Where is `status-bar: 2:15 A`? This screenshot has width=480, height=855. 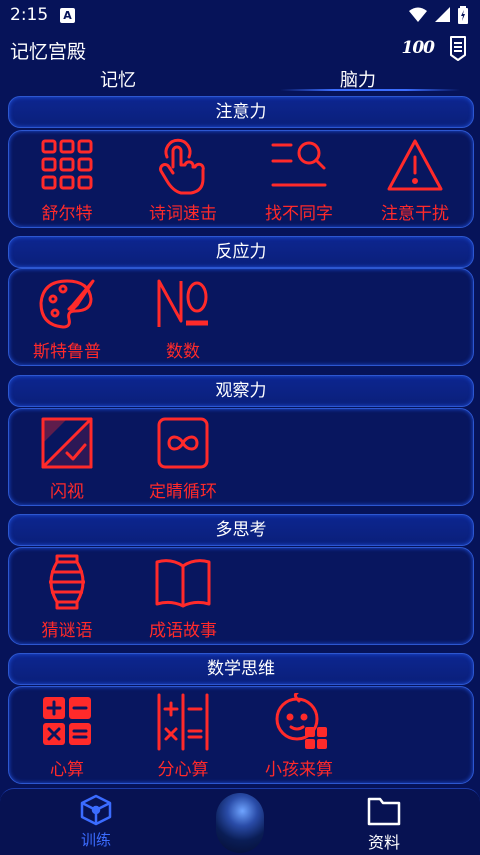
status-bar: 2:15 A is located at coordinates (240, 16).